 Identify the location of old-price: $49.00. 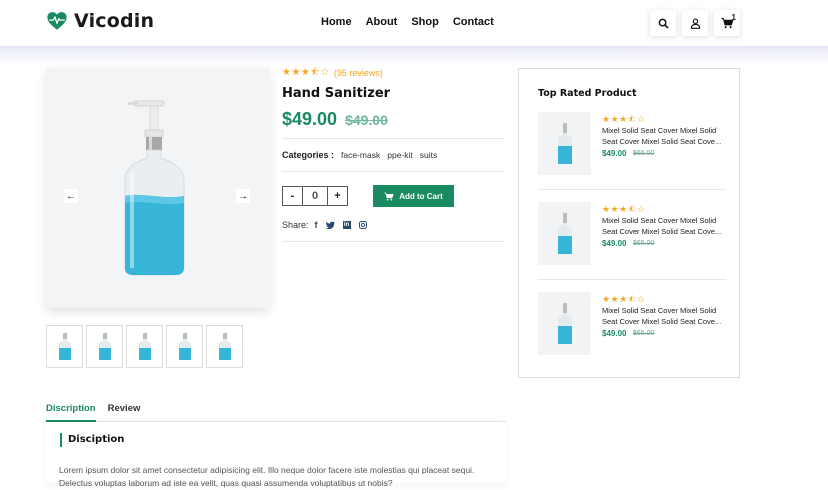
(366, 120).